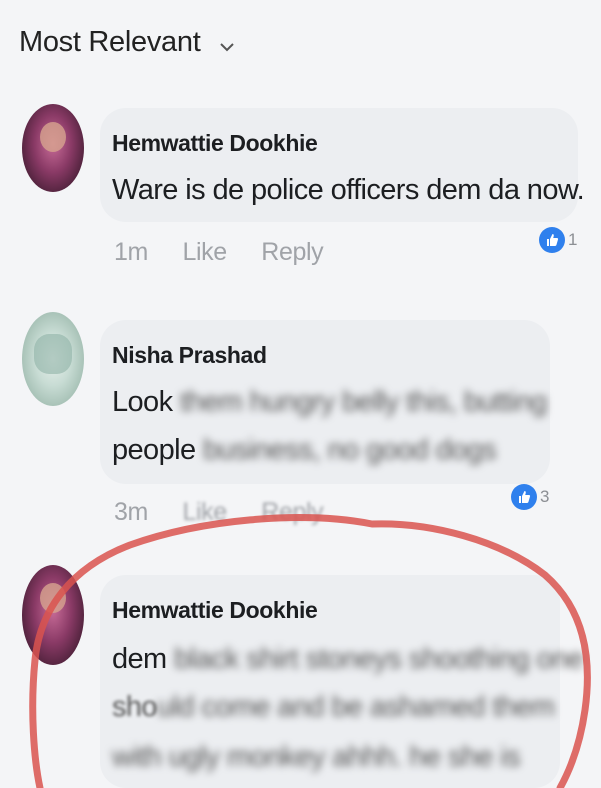  What do you see at coordinates (131, 512) in the screenshot?
I see `comment-time: 3m` at bounding box center [131, 512].